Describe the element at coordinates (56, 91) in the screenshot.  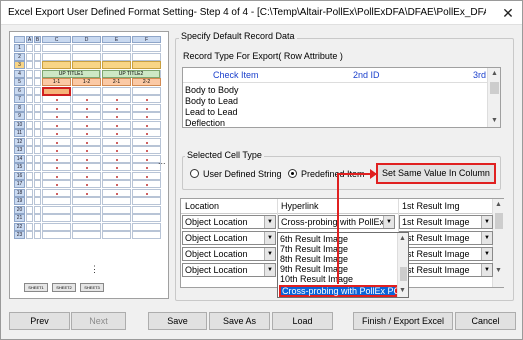
I see `selected-cell` at that location.